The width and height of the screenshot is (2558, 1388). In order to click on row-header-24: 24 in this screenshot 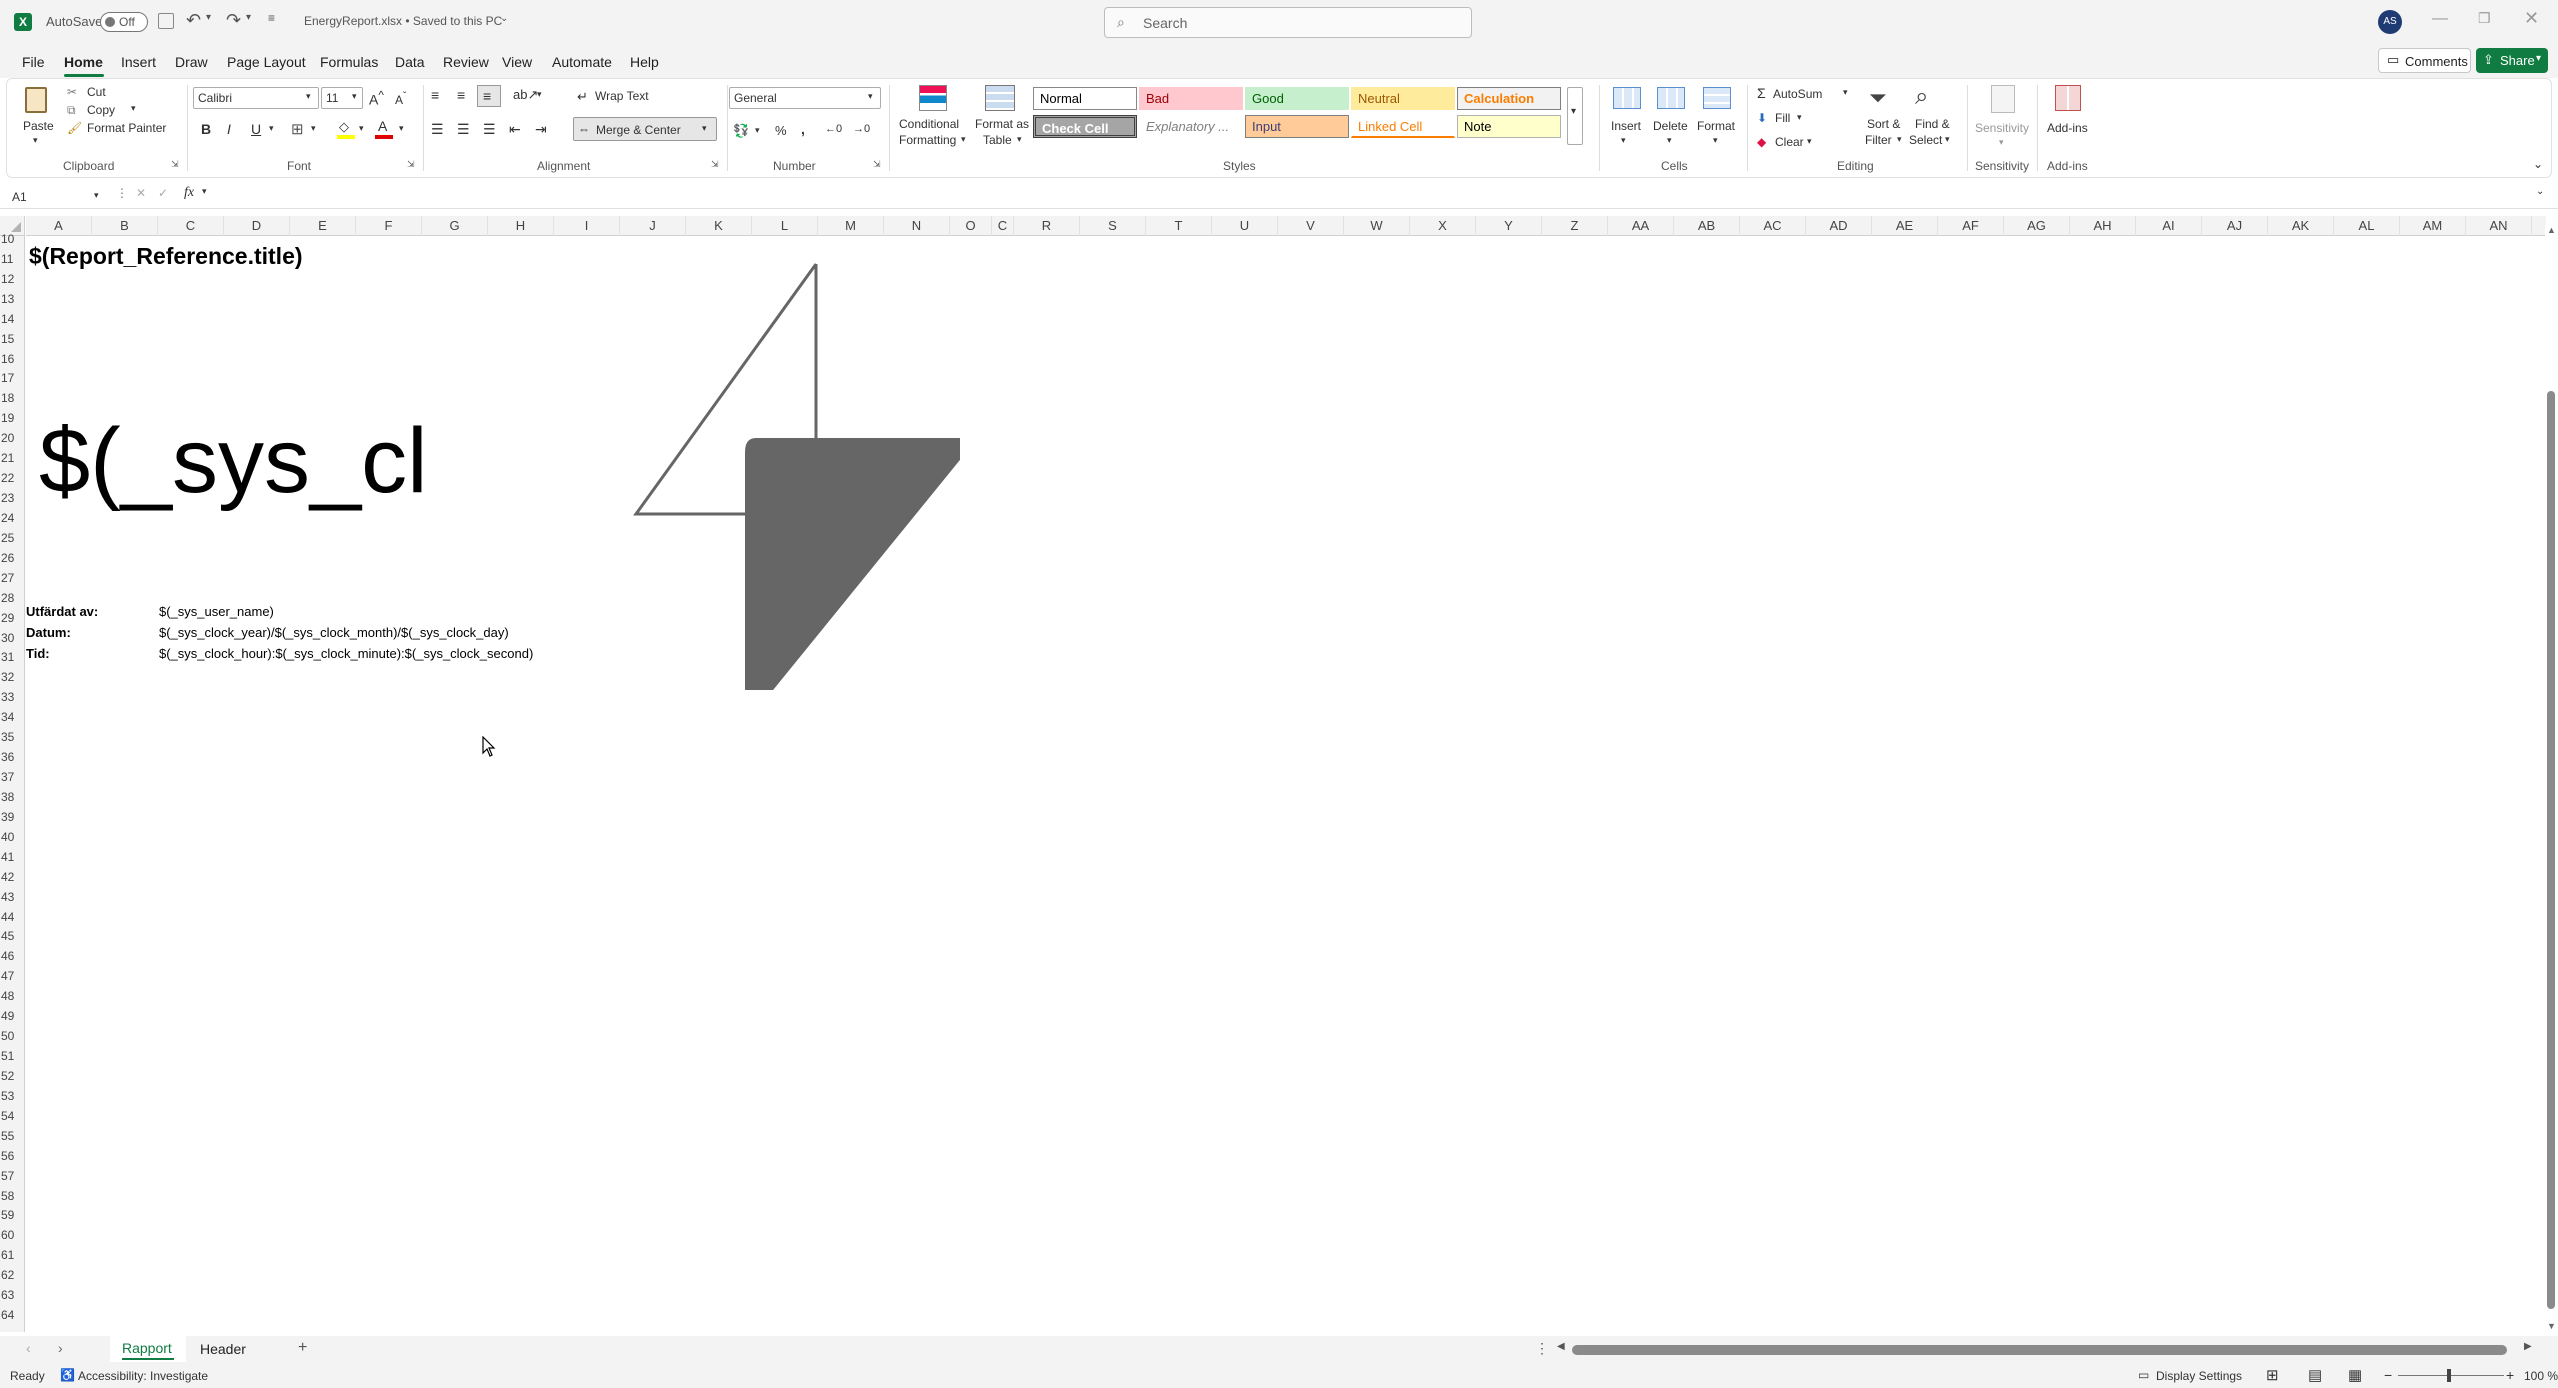, I will do `click(12, 521)`.